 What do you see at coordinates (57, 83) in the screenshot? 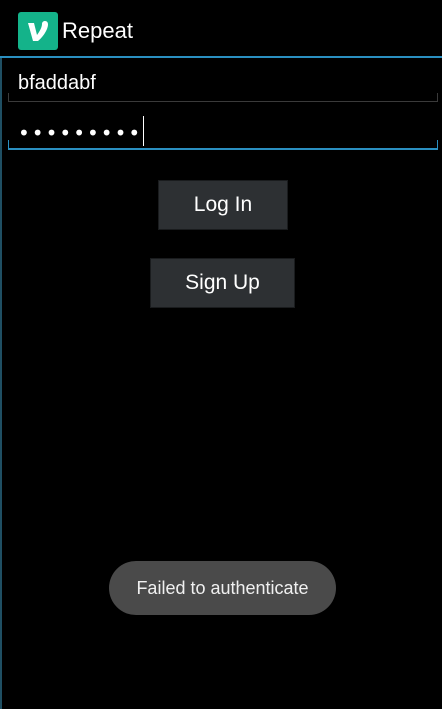
I see `username-value: bfaddabf` at bounding box center [57, 83].